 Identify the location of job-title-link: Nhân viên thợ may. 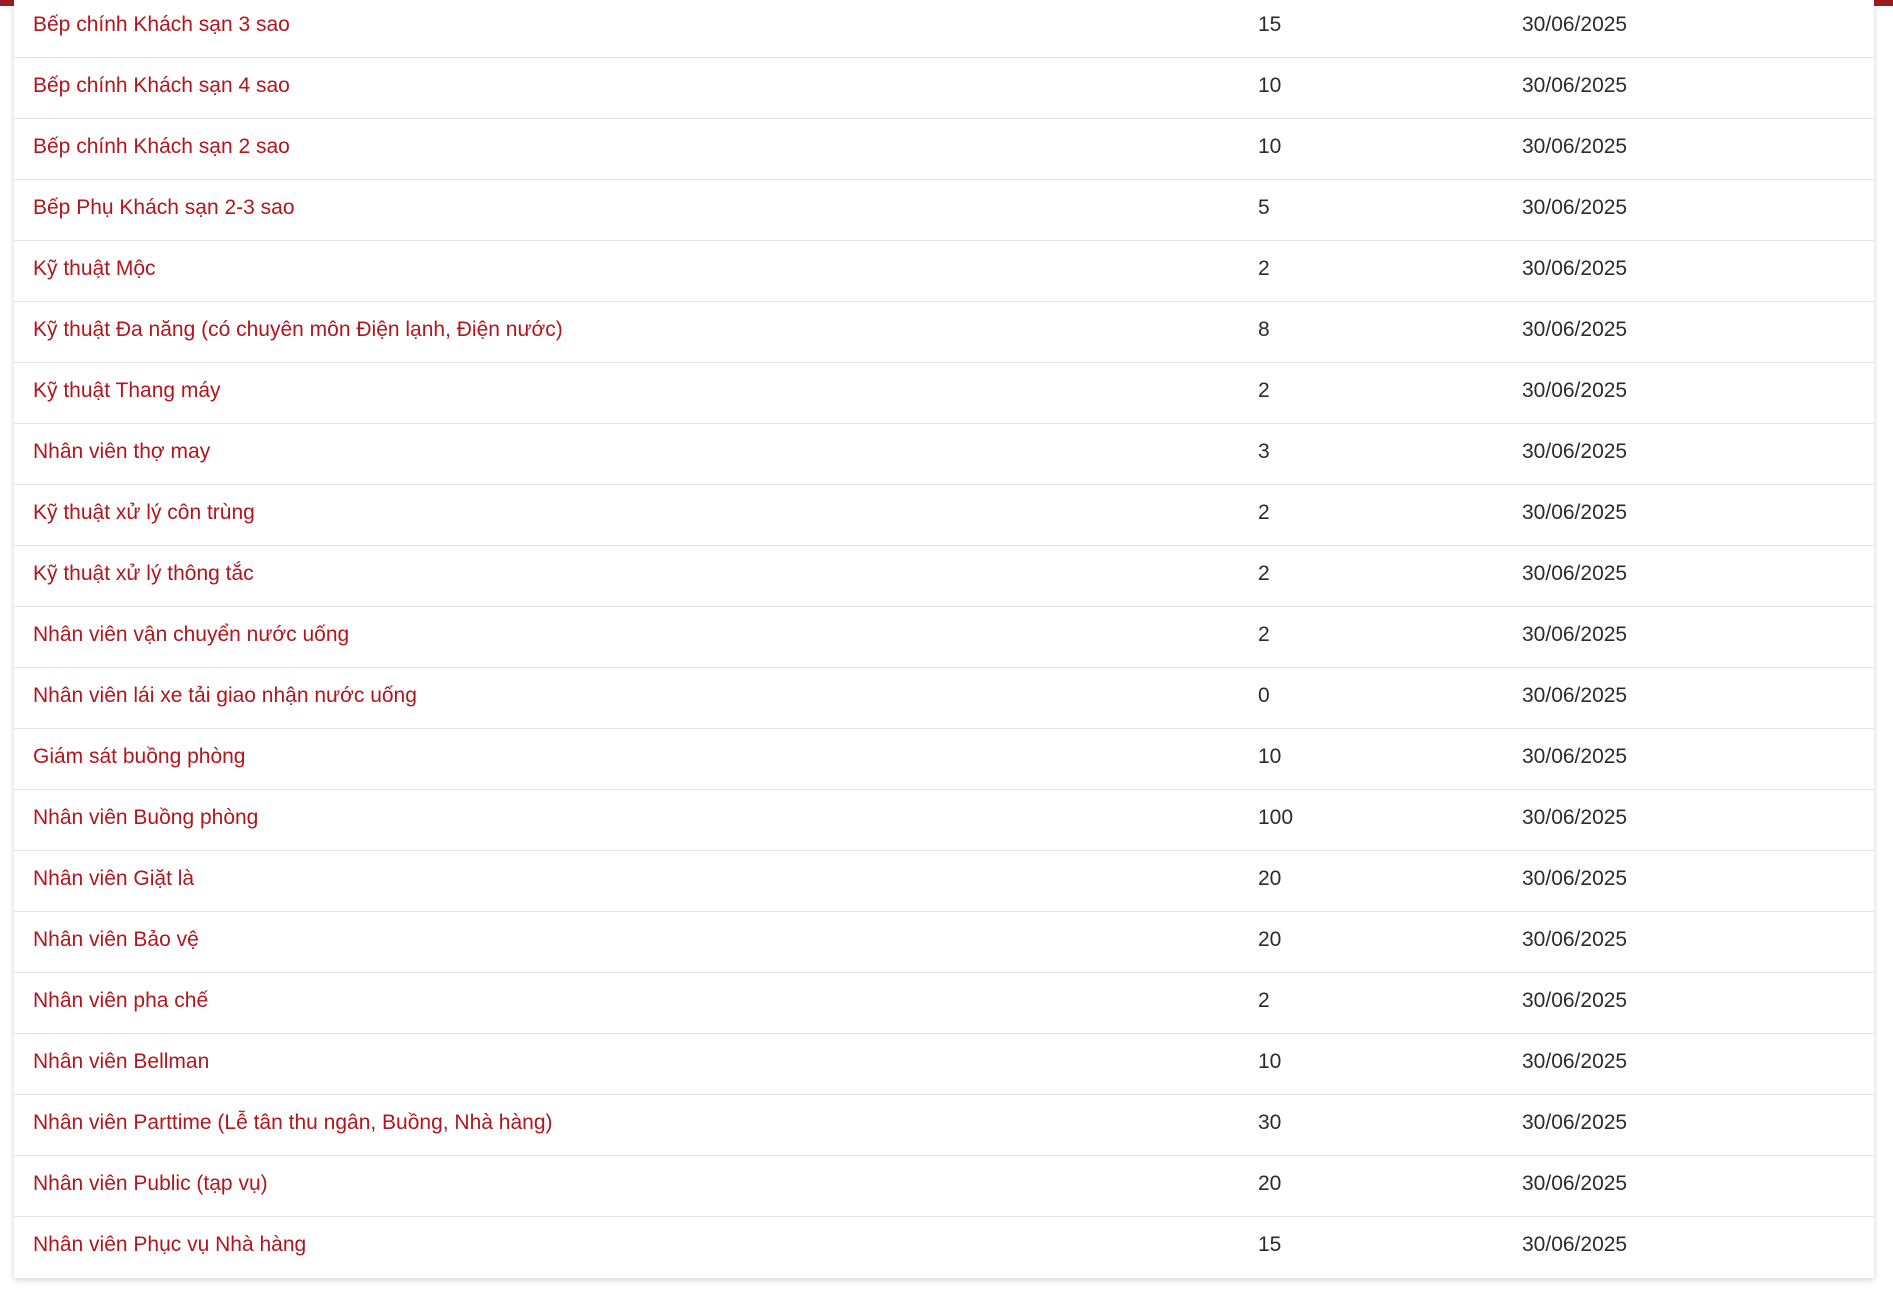
(121, 454).